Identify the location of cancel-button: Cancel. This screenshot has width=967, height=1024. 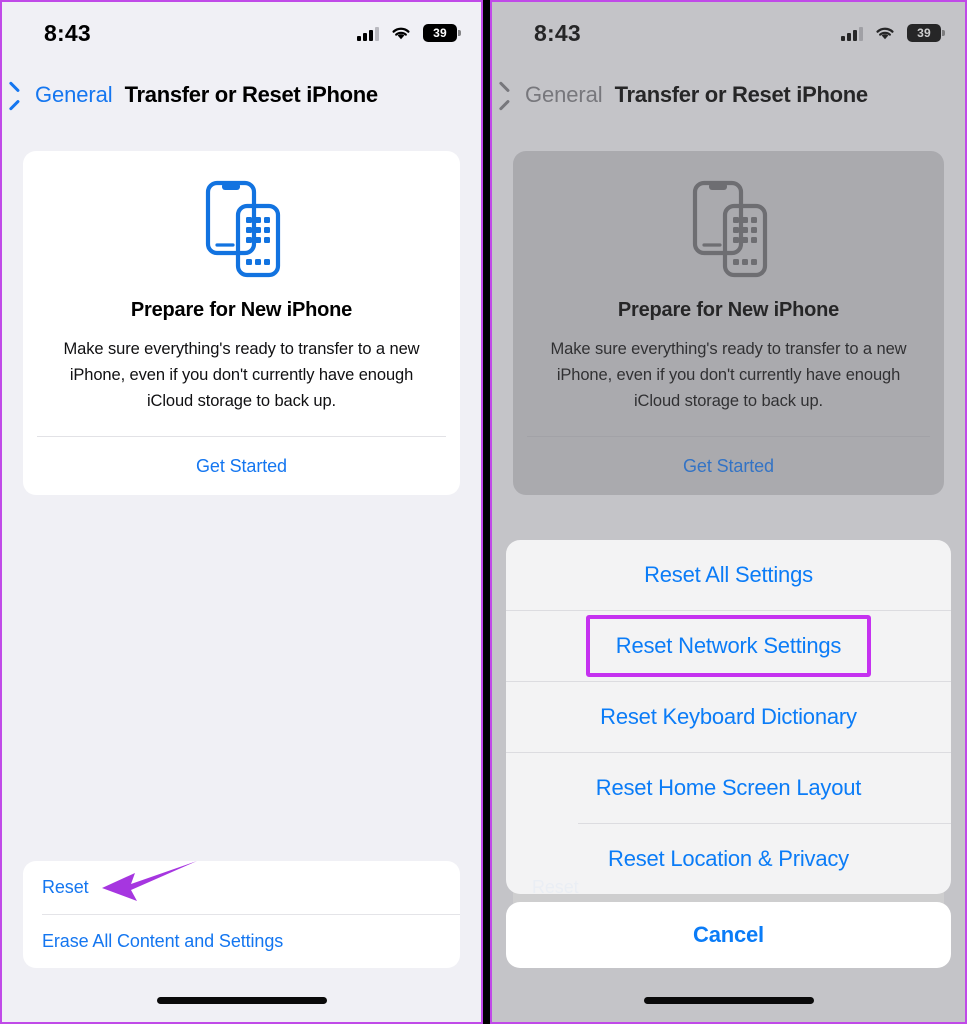
(728, 935).